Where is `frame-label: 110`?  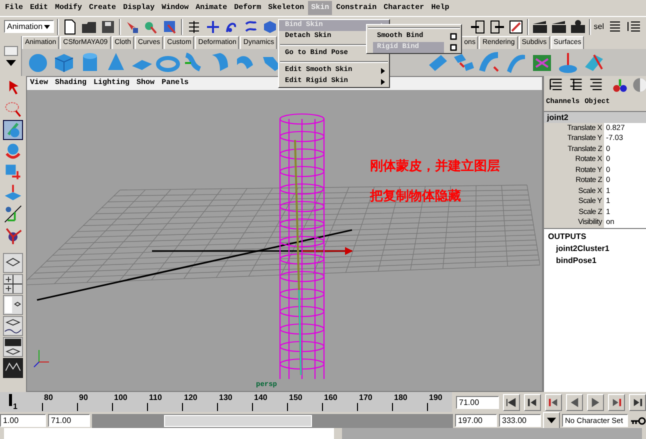 frame-label: 110 is located at coordinates (155, 397).